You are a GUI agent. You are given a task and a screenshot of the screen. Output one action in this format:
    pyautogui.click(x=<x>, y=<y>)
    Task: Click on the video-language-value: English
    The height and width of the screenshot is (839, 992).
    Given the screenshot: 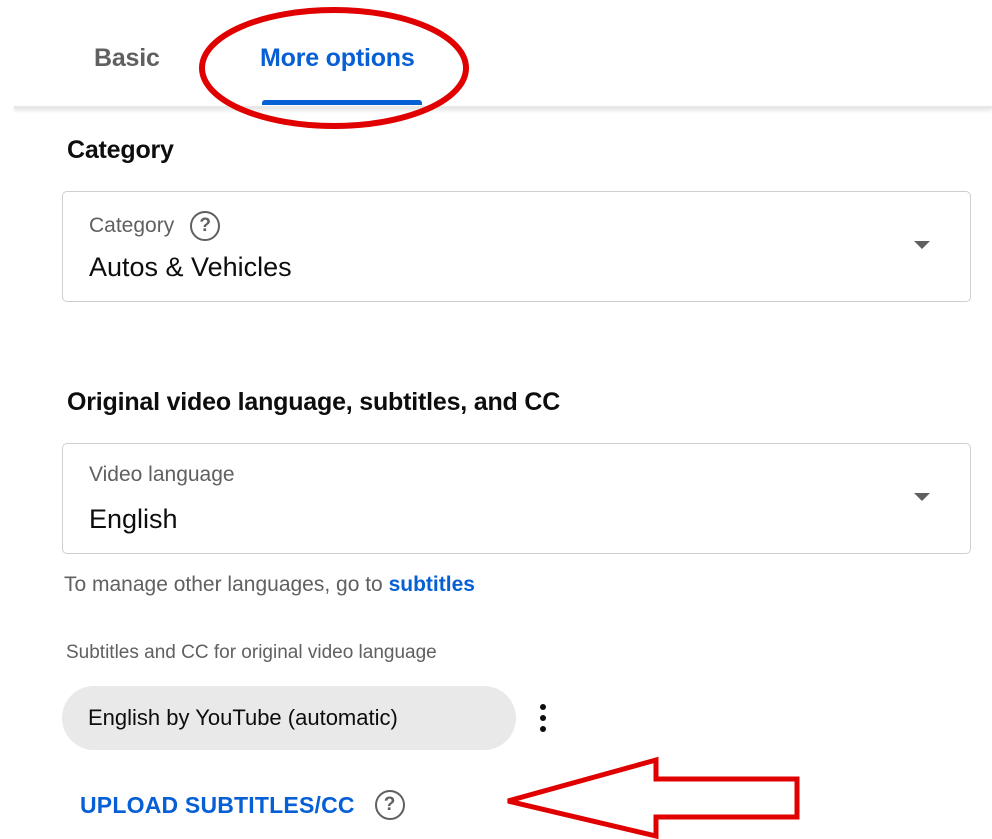 What is the action you would take?
    pyautogui.click(x=133, y=519)
    